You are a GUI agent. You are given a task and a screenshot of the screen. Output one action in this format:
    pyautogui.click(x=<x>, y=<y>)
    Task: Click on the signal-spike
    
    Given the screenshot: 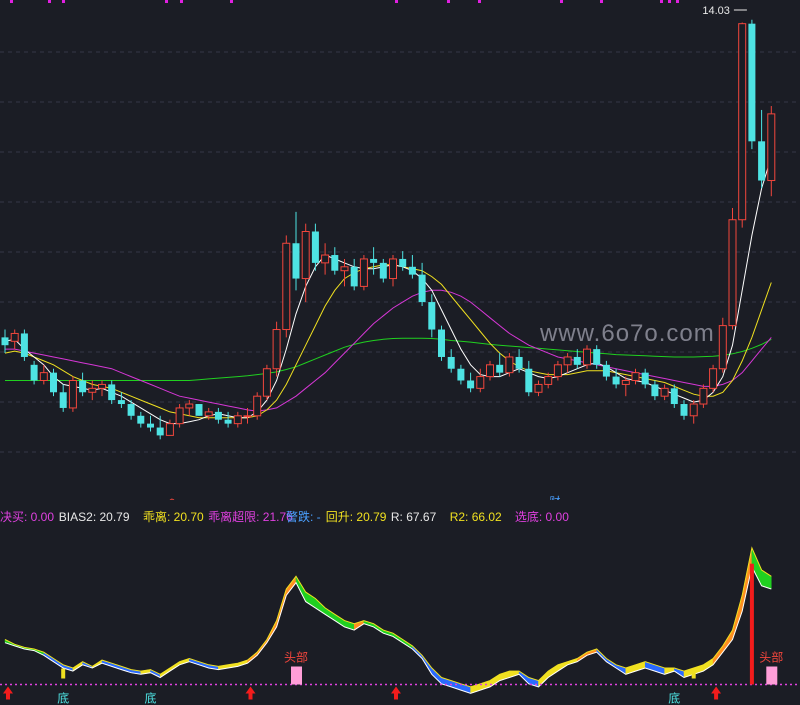 What is the action you would take?
    pyautogui.click(x=751, y=624)
    